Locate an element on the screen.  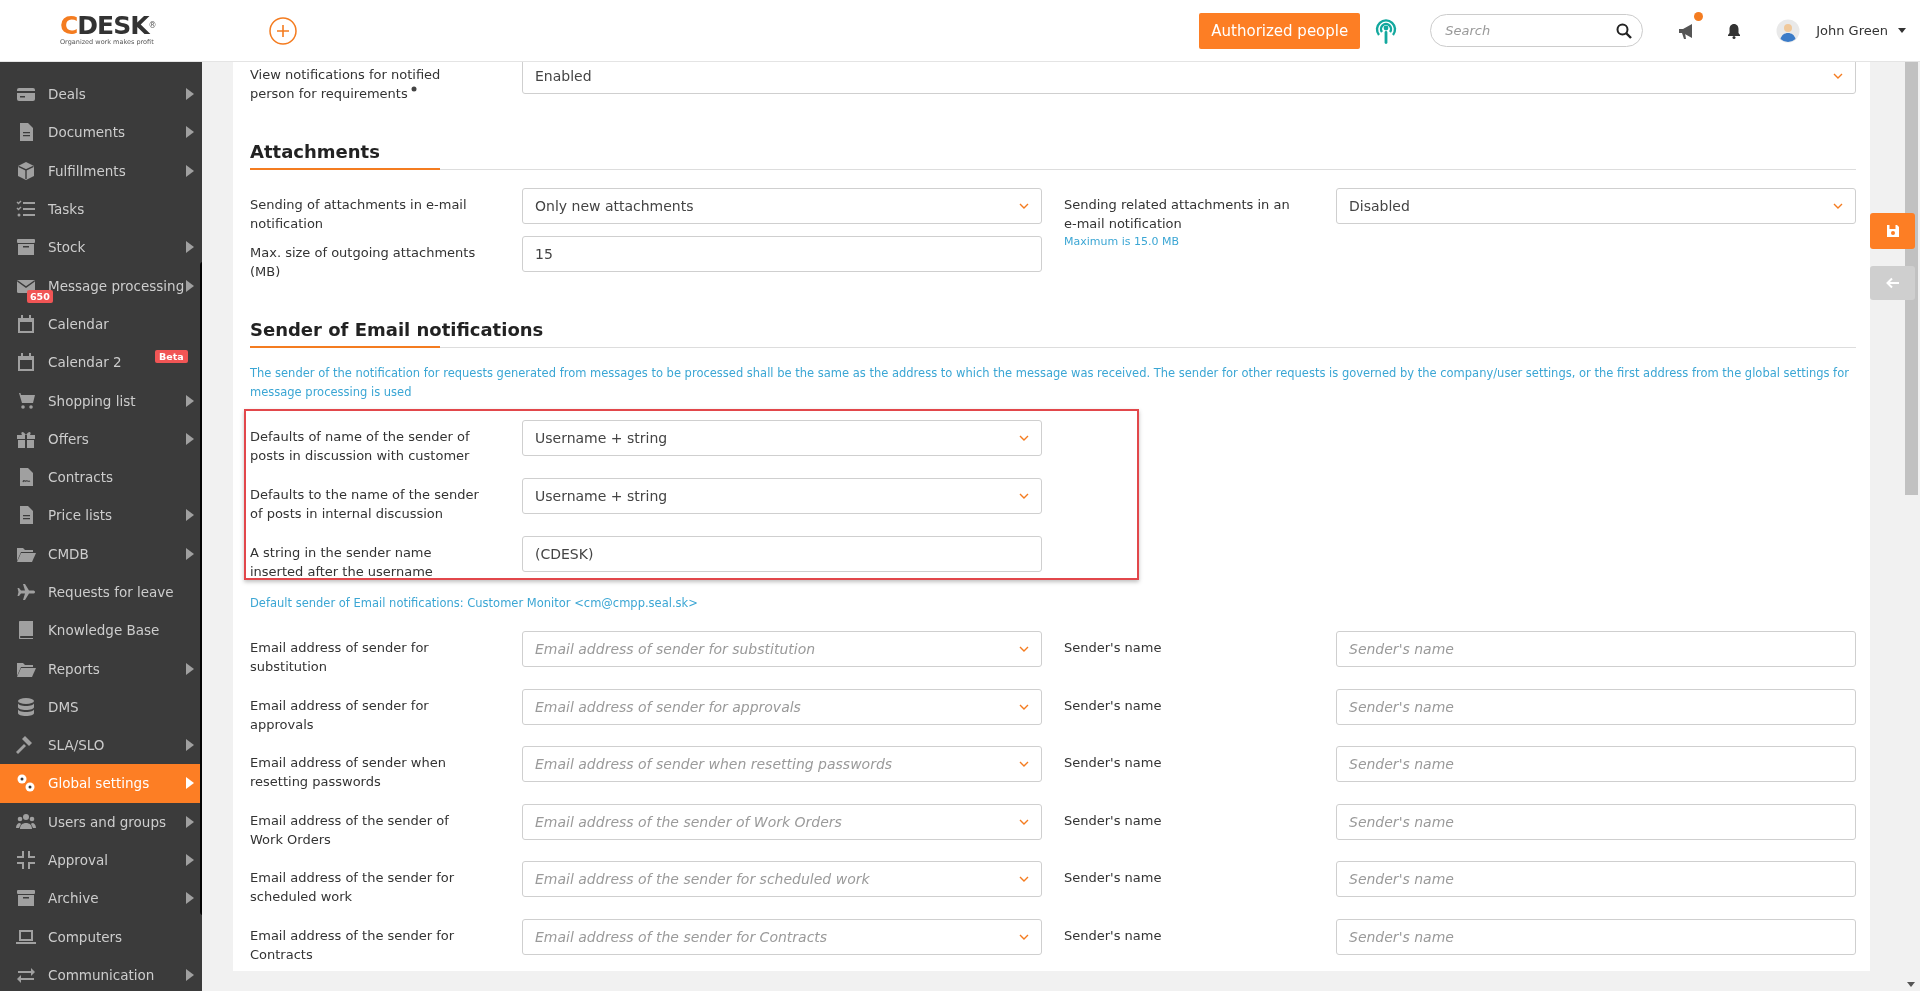
caret-icon is located at coordinates (1902, 30).